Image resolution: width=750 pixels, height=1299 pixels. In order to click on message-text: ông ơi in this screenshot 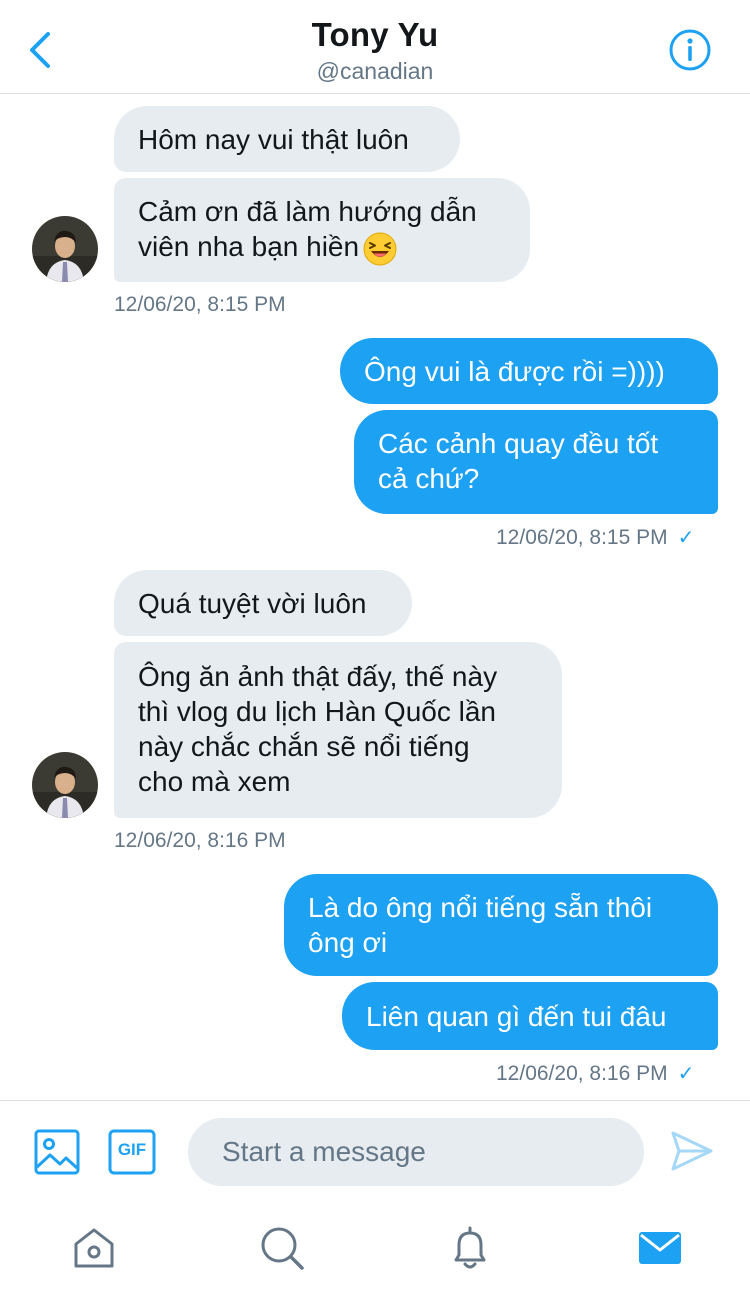, I will do `click(348, 942)`.